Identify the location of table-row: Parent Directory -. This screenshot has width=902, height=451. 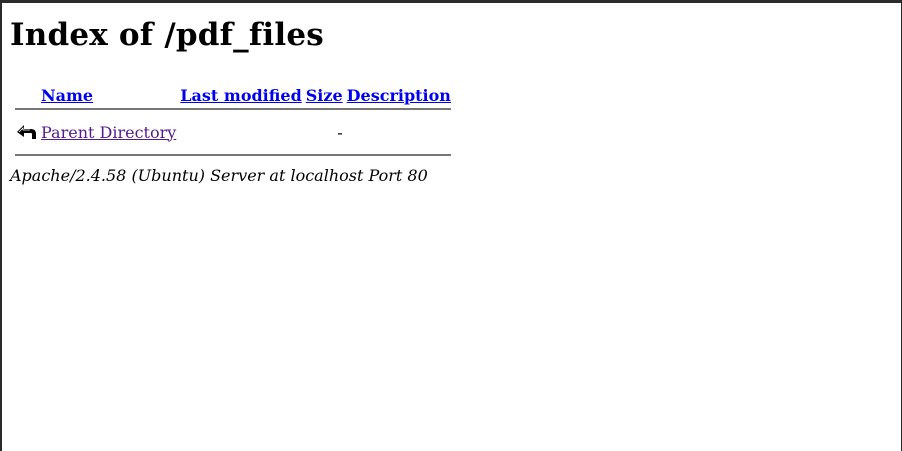
(233, 132).